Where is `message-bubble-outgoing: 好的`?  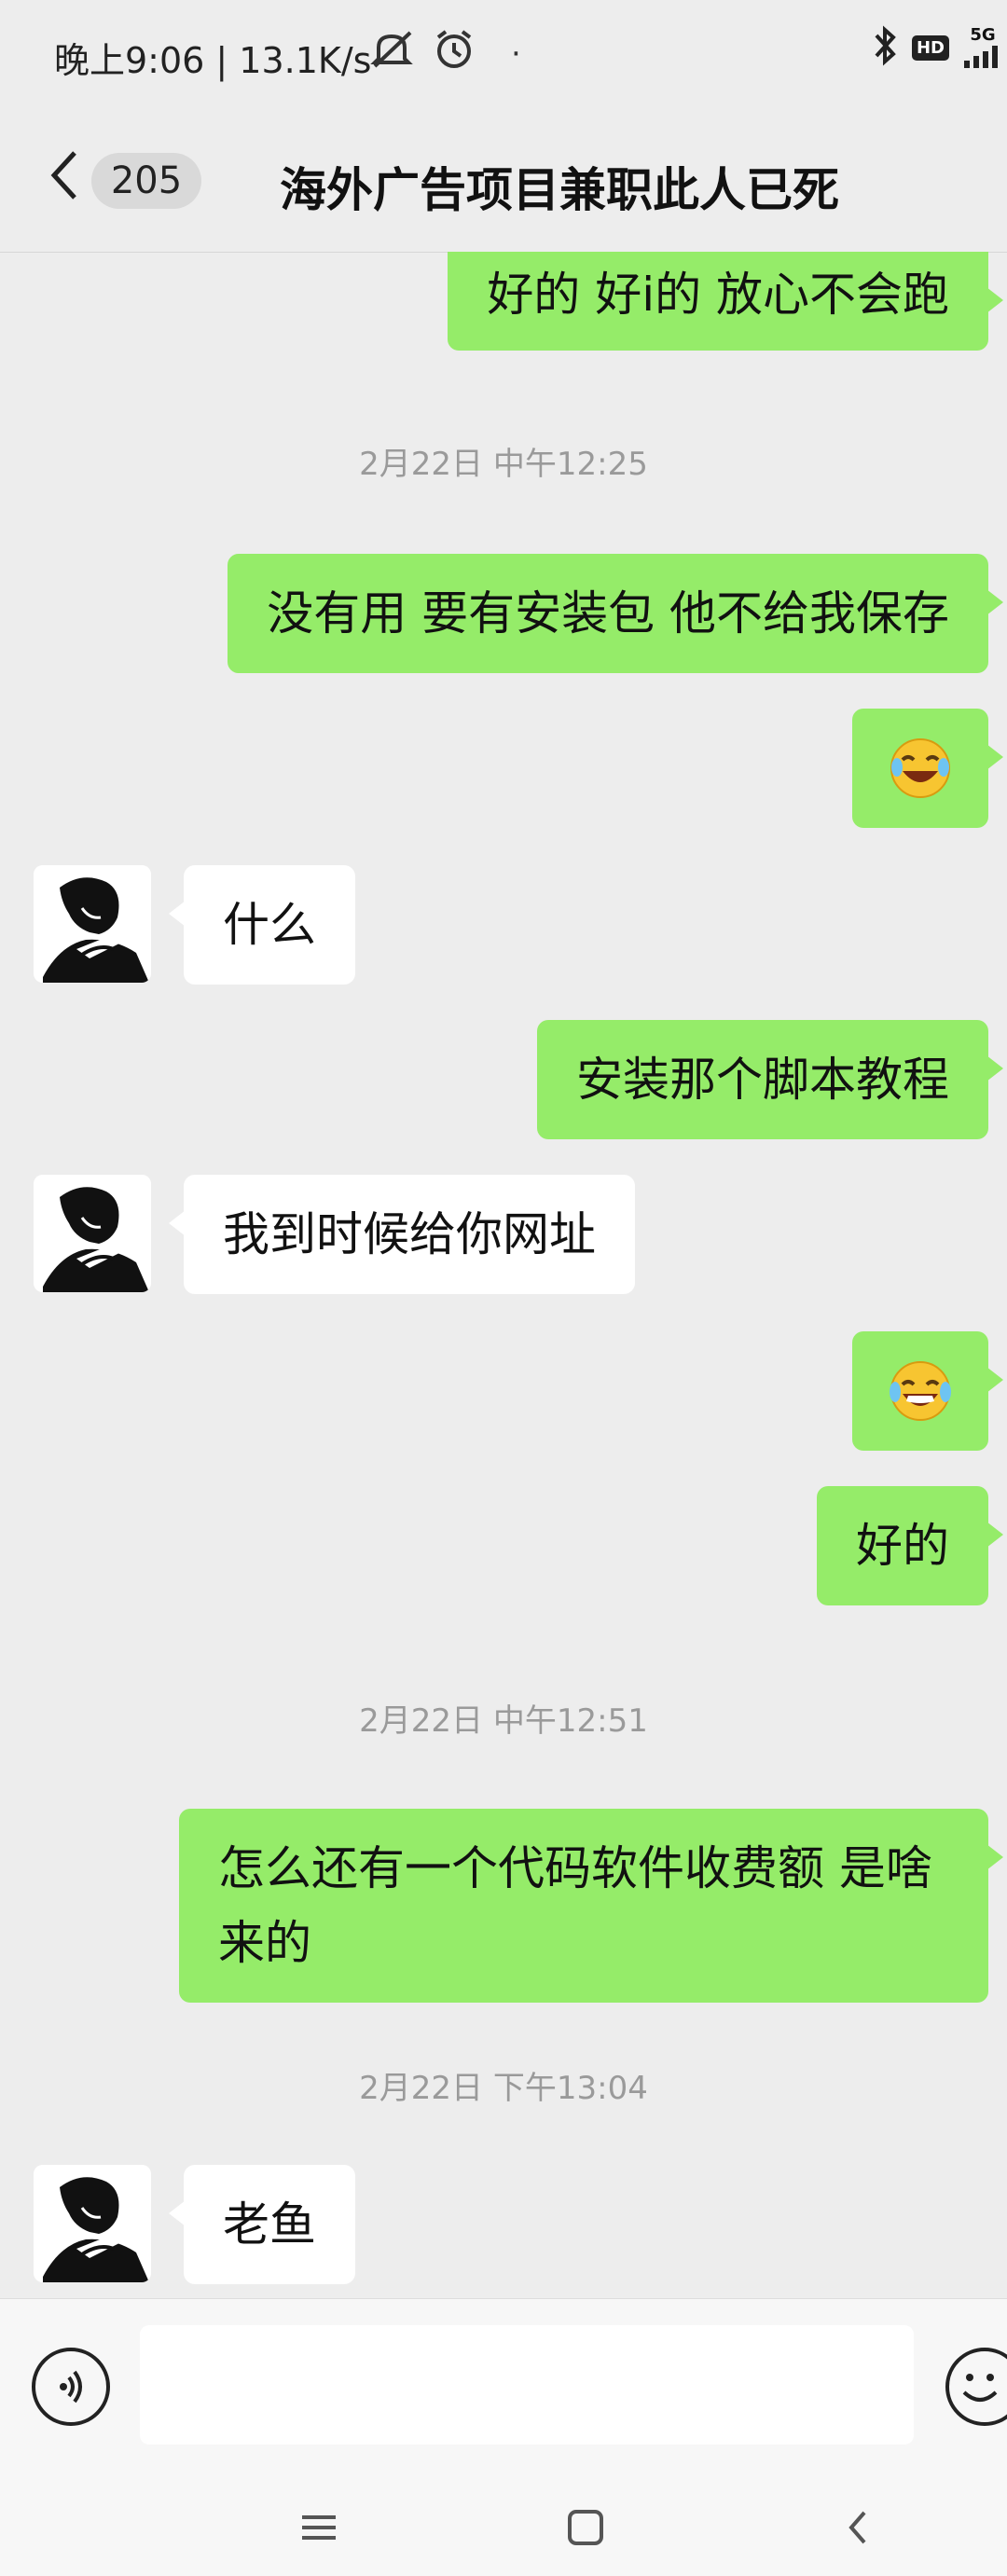 message-bubble-outgoing: 好的 is located at coordinates (910, 1545).